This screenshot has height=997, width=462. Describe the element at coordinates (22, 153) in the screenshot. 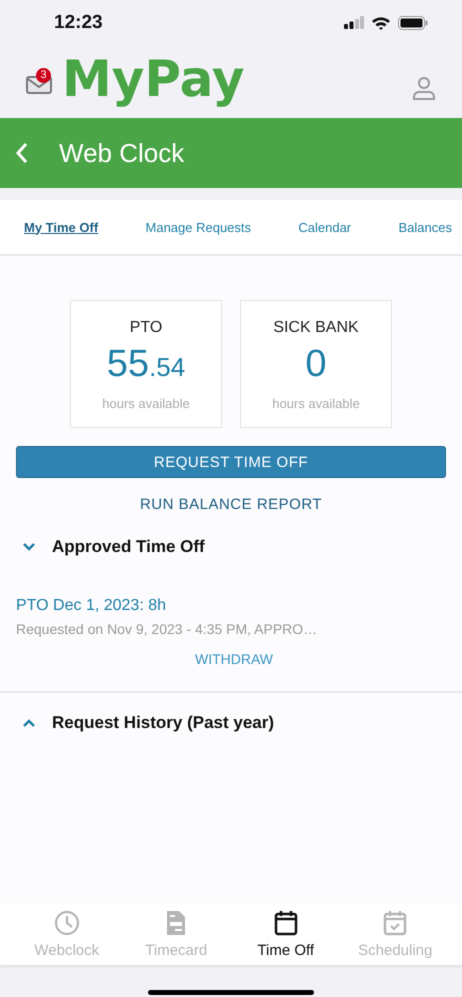

I see `back-icon` at that location.